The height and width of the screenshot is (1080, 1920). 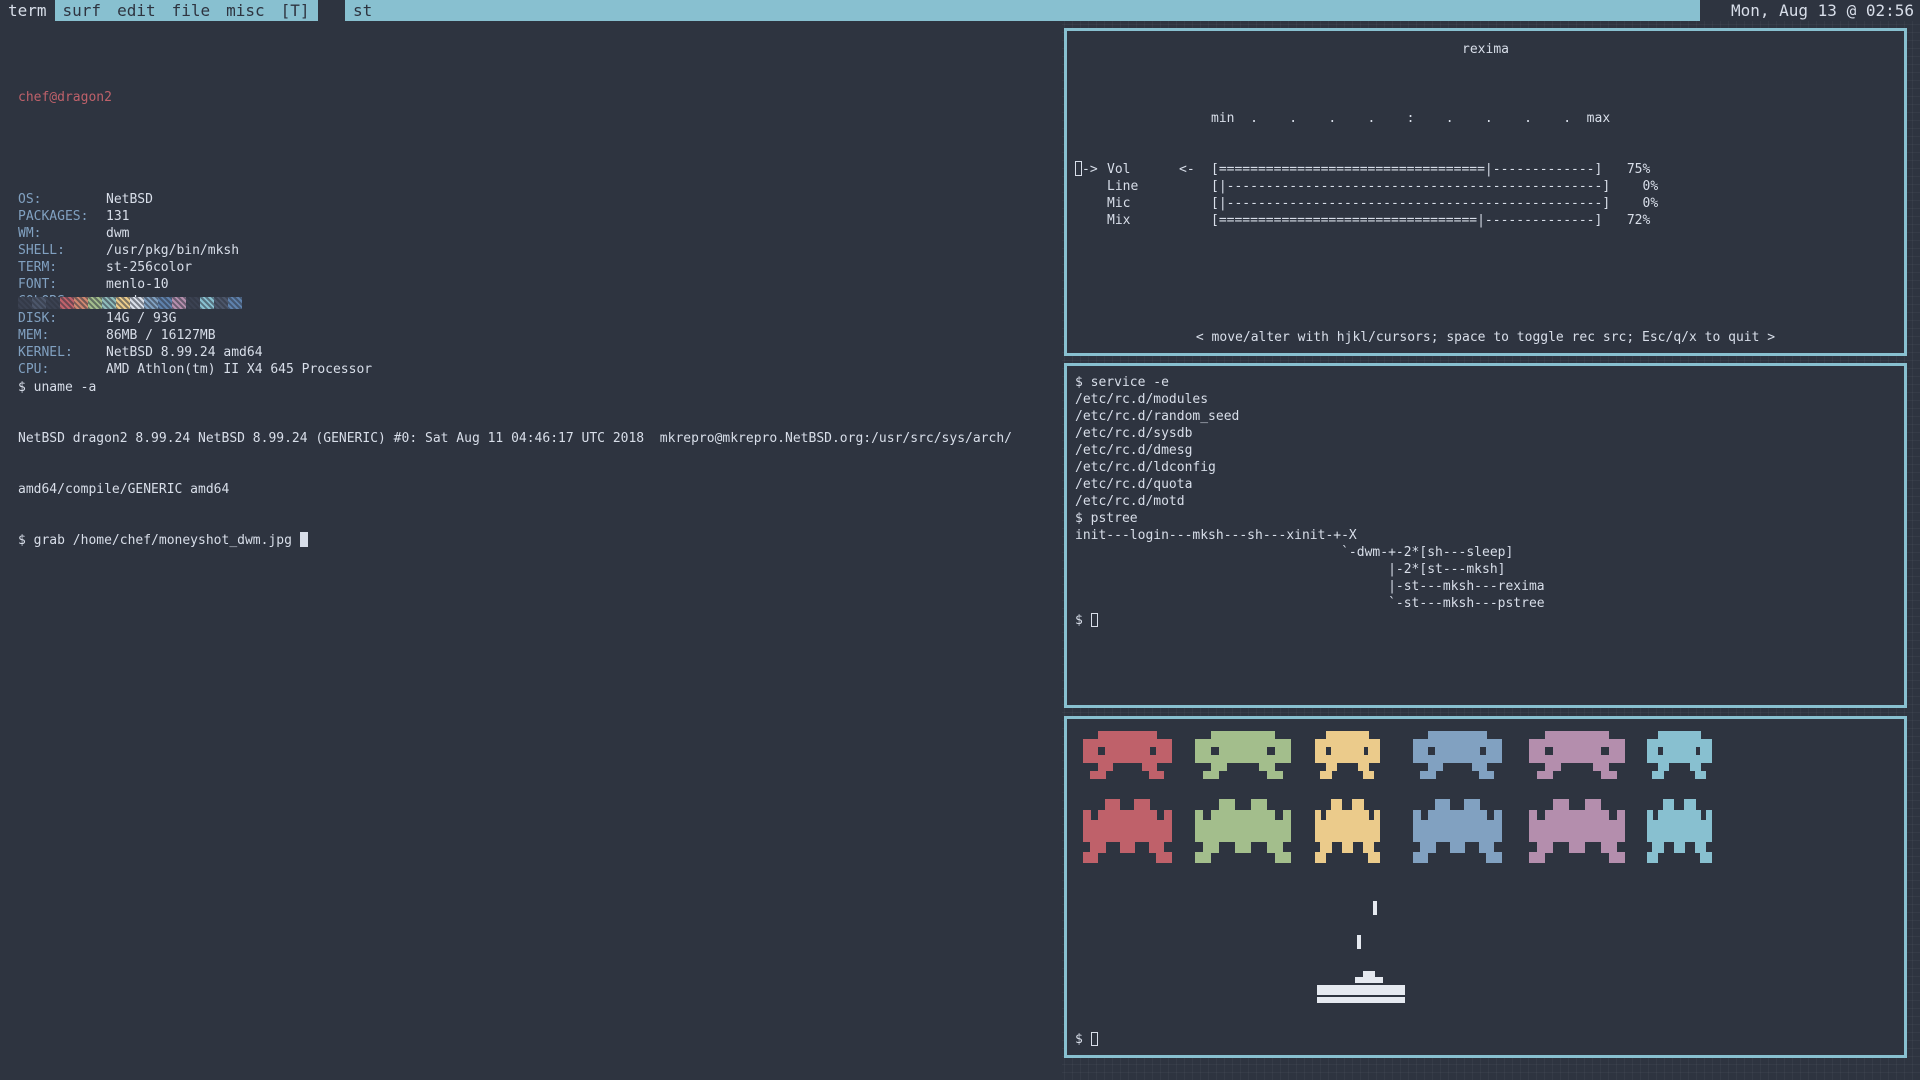 I want to click on sysinfo-value: 86MB / 16127MB, so click(x=161, y=335).